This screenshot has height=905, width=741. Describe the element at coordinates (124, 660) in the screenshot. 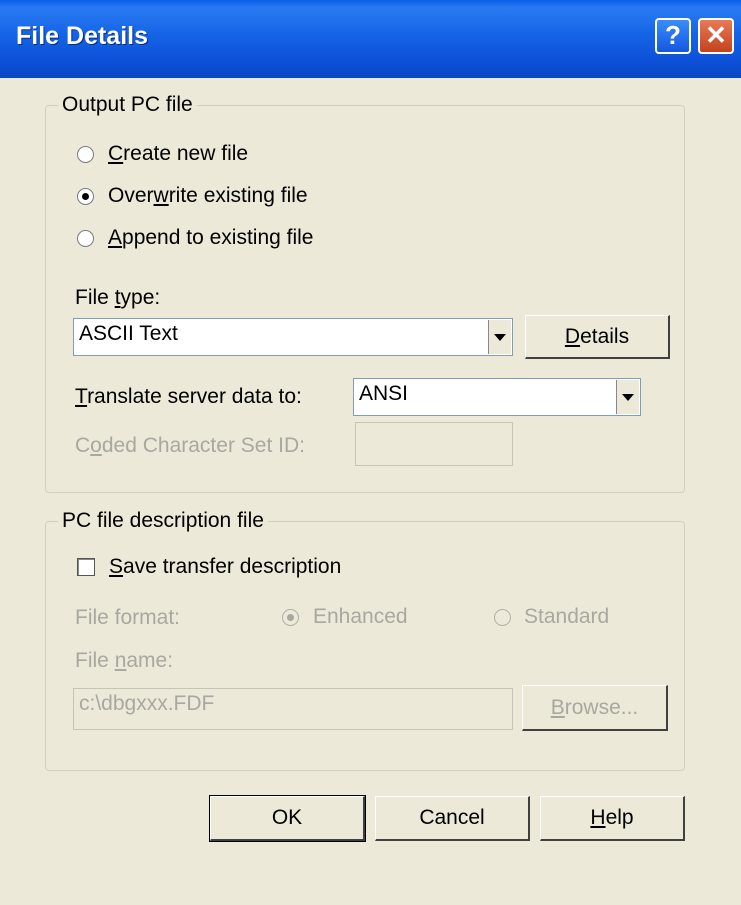

I see `file-name-label: File name:` at that location.